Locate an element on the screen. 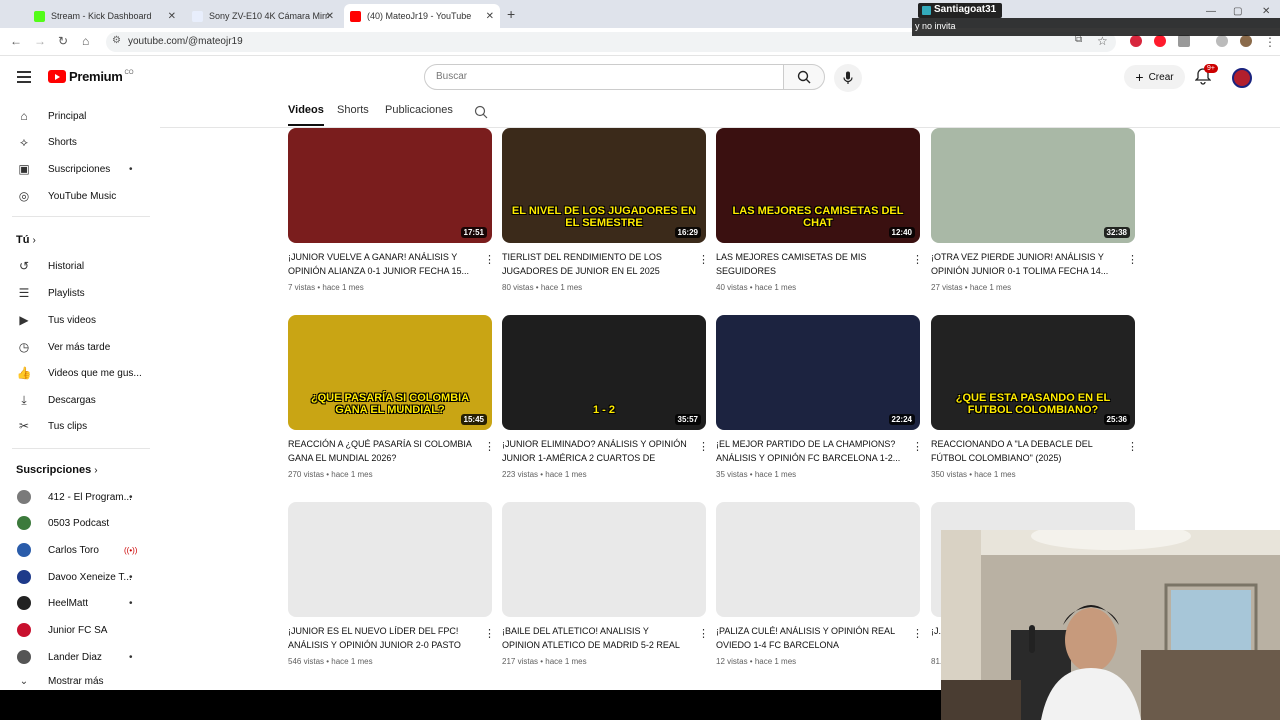  sidebar-sub-item: Davoo Xeneize T... • is located at coordinates (75, 577).